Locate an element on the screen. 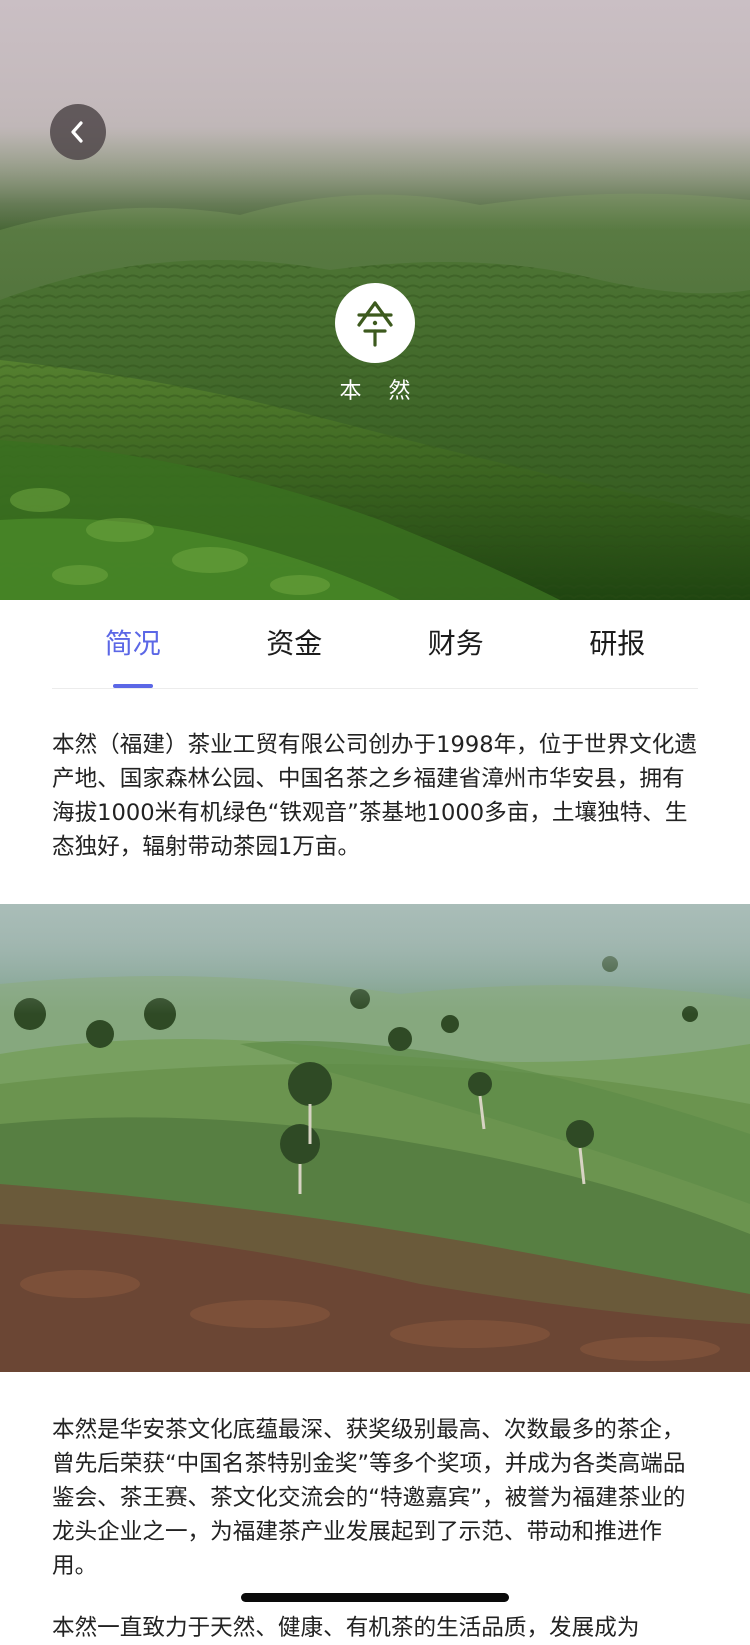 This screenshot has height=1645, width=750. tab-label: 研报 is located at coordinates (617, 643).